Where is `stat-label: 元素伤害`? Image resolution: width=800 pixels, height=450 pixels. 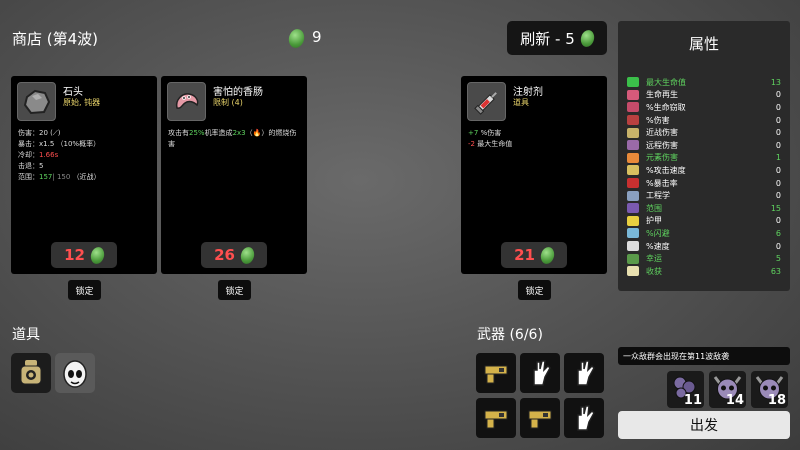
stat-label: 元素伤害 is located at coordinates (662, 158).